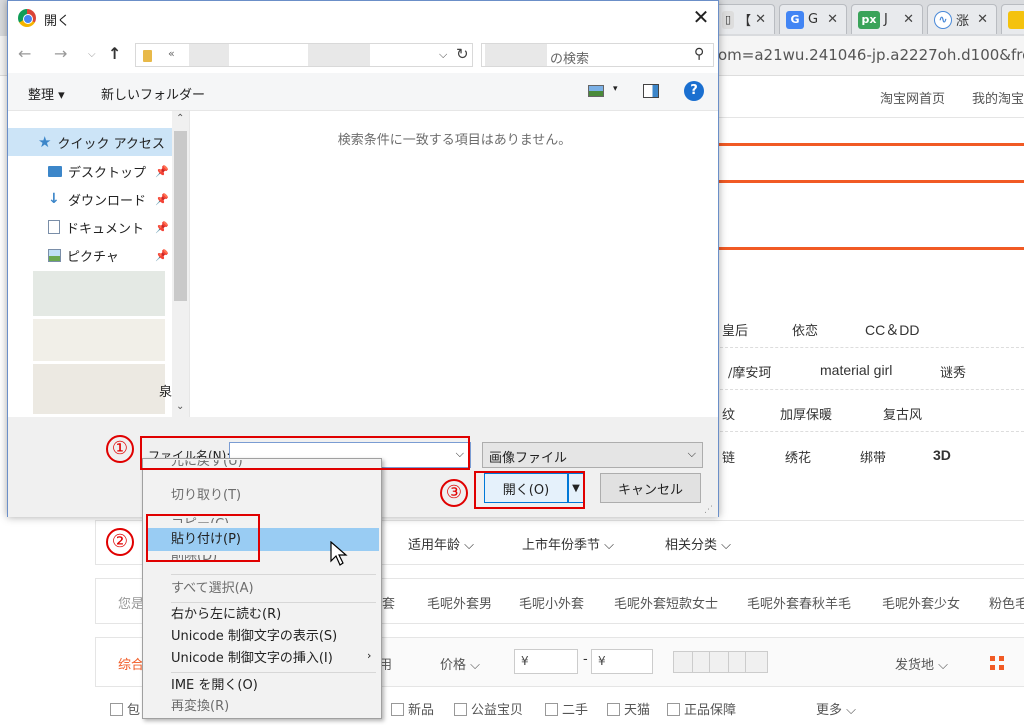 The width and height of the screenshot is (1024, 725). I want to click on category-link: 谜秀, so click(953, 371).